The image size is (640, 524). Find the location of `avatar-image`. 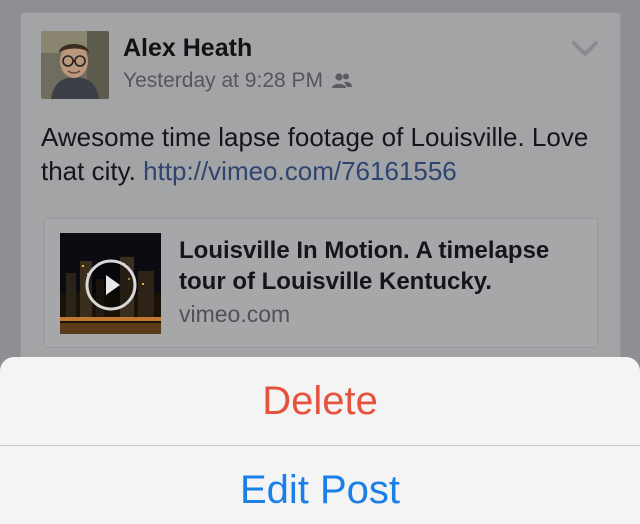

avatar-image is located at coordinates (75, 65).